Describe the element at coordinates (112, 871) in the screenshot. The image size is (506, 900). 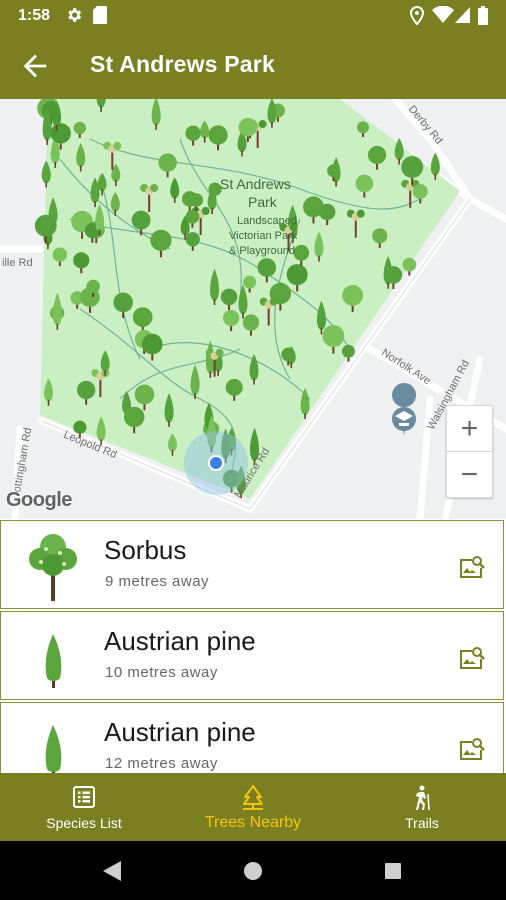
I see `back-triangle-icon` at that location.